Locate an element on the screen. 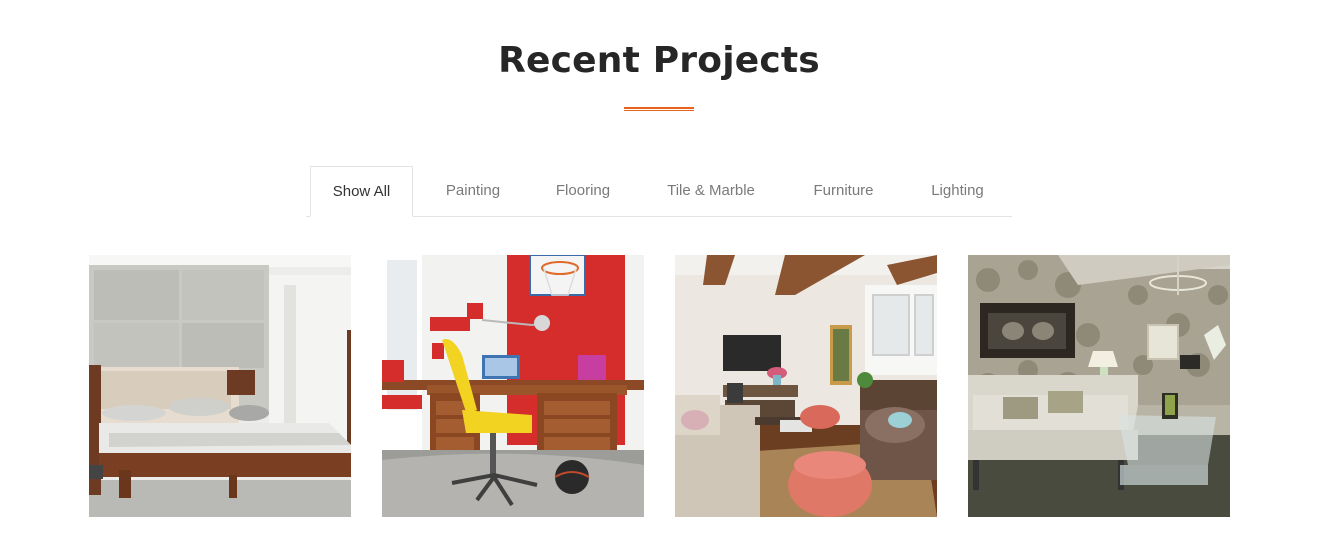  tab-flooring: Flooring is located at coordinates (583, 191).